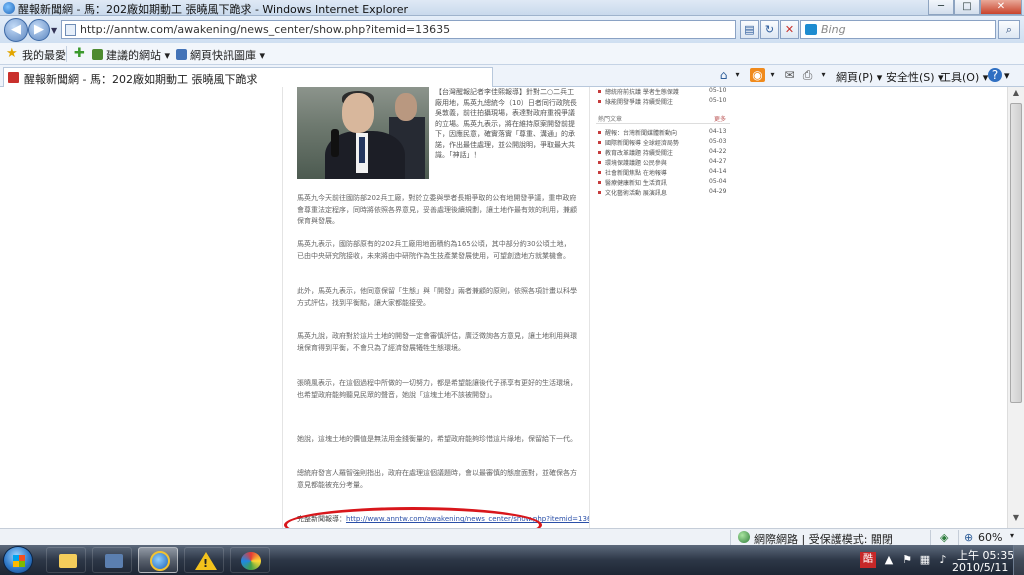  I want to click on web-slice-gallery-link: 網頁快訊圖庫 ▾, so click(220, 55).